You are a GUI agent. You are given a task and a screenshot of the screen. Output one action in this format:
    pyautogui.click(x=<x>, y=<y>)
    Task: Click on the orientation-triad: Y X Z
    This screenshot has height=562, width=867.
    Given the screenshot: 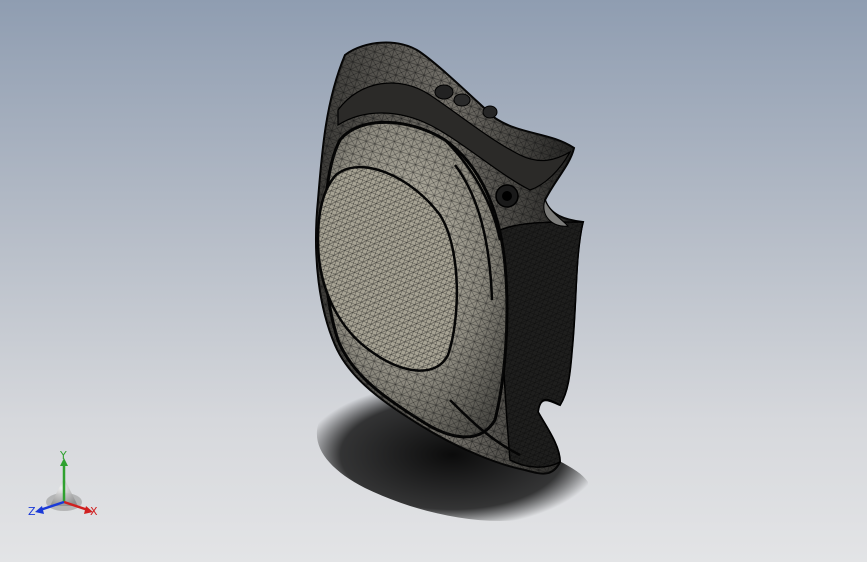 What is the action you would take?
    pyautogui.click(x=66, y=486)
    